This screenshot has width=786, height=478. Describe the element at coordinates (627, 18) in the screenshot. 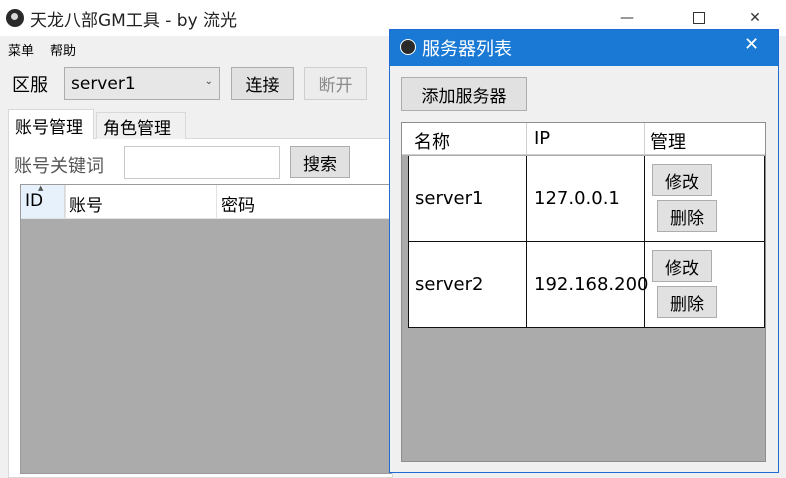

I see `minimize-icon: —` at that location.